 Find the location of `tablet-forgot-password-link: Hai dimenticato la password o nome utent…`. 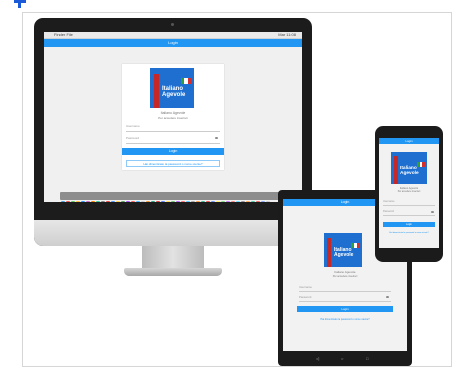

tablet-forgot-password-link: Hai dimenticato la password o nome utent… is located at coordinates (345, 320).